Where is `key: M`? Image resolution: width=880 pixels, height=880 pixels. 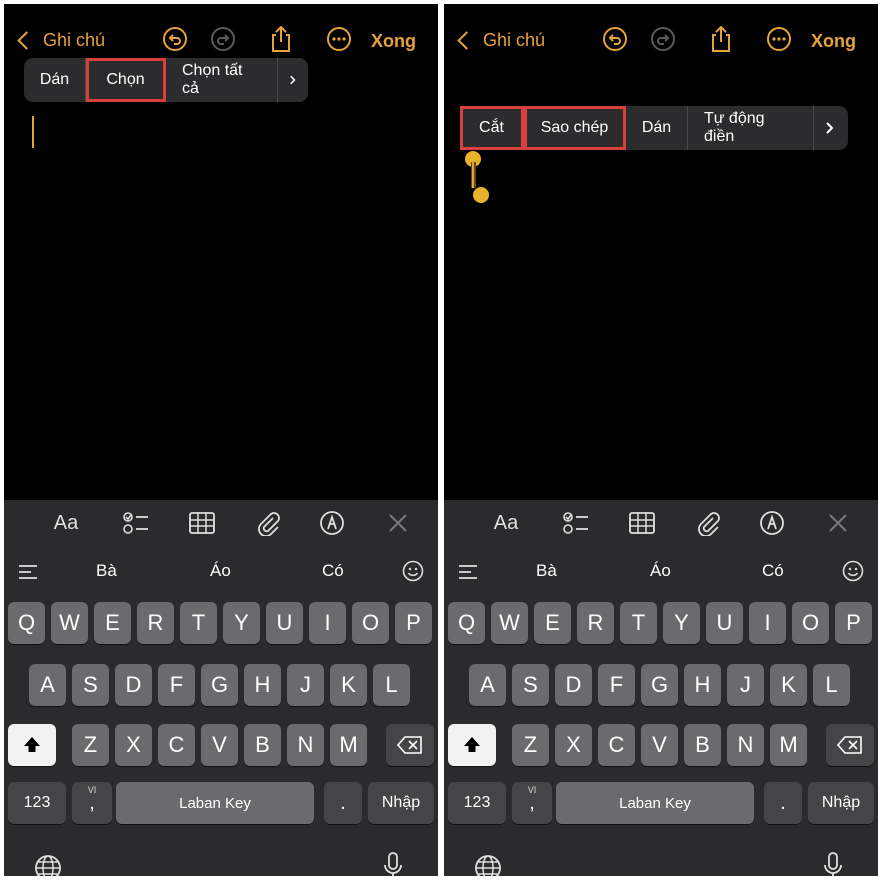 key: M is located at coordinates (348, 745).